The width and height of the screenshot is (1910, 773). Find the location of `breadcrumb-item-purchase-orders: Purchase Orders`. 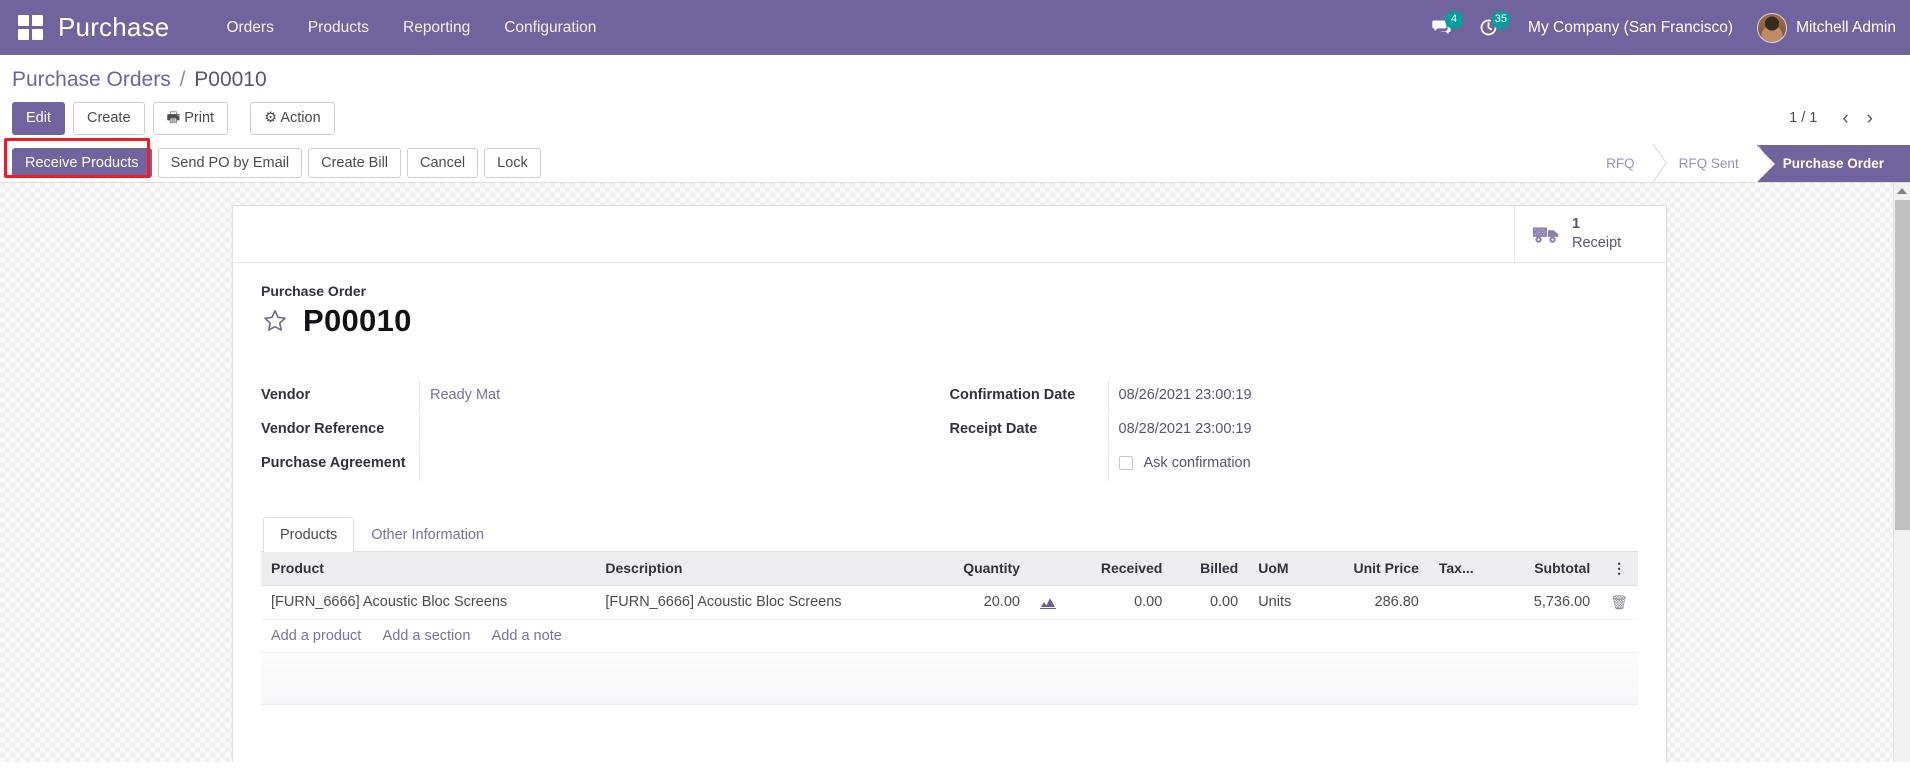

breadcrumb-item-purchase-orders: Purchase Orders is located at coordinates (91, 79).